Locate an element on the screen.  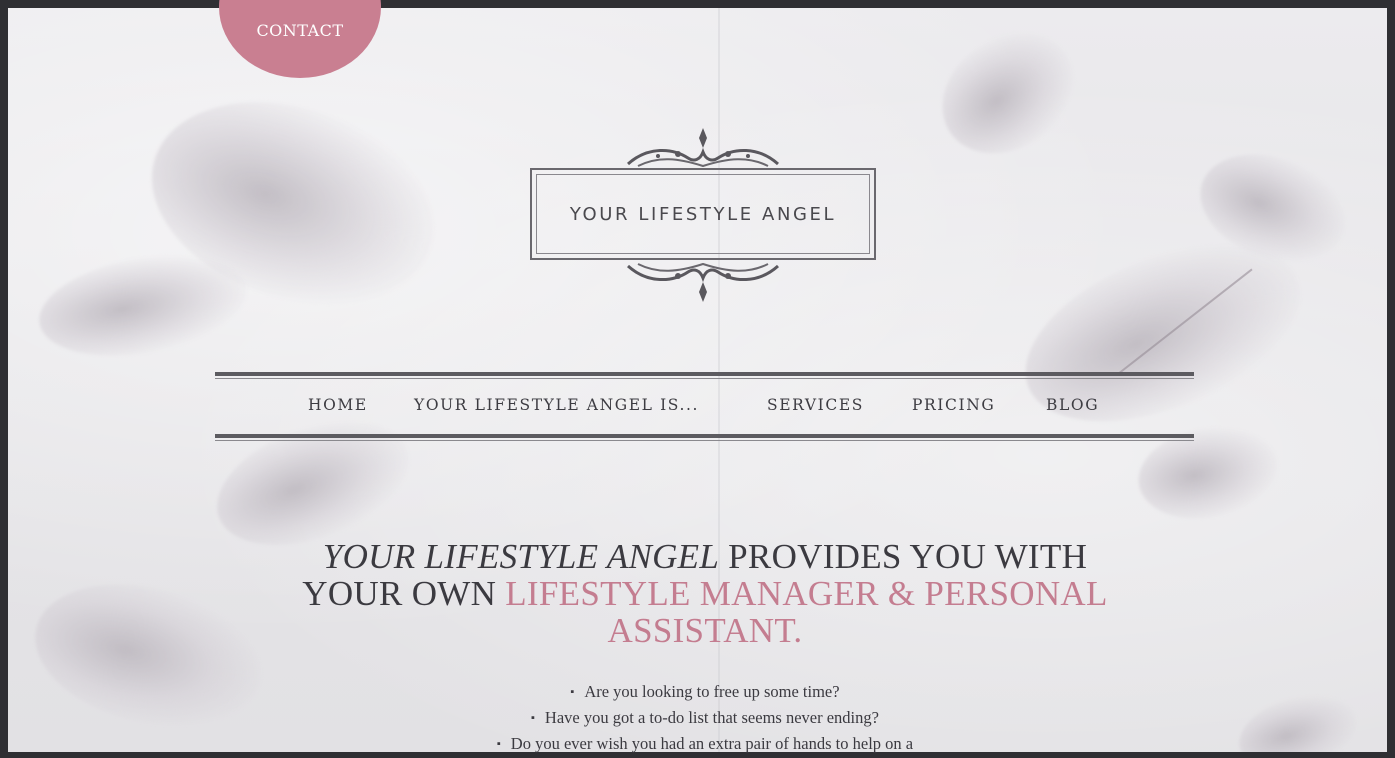
logo-text: YOUR LIFESTYLE ANGEL is located at coordinates (703, 214).